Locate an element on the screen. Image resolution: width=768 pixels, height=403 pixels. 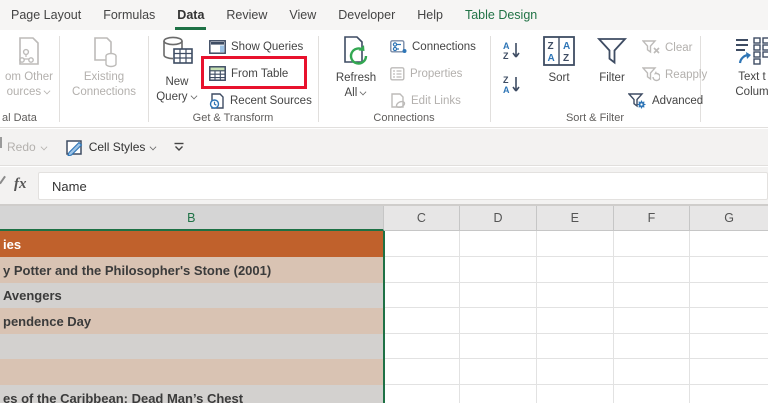
tab-view: View is located at coordinates (302, 15).